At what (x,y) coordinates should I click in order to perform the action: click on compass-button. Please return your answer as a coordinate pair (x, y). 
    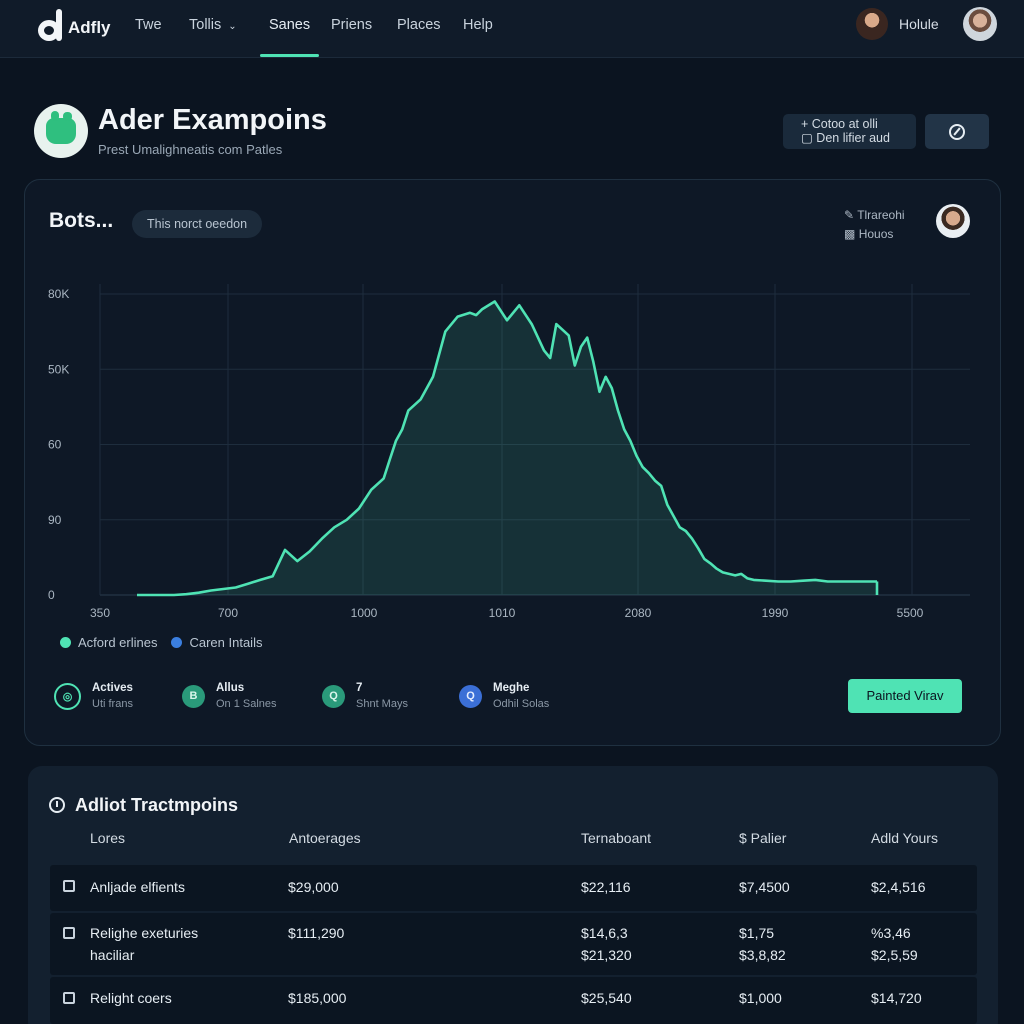
    Looking at the image, I should click on (957, 131).